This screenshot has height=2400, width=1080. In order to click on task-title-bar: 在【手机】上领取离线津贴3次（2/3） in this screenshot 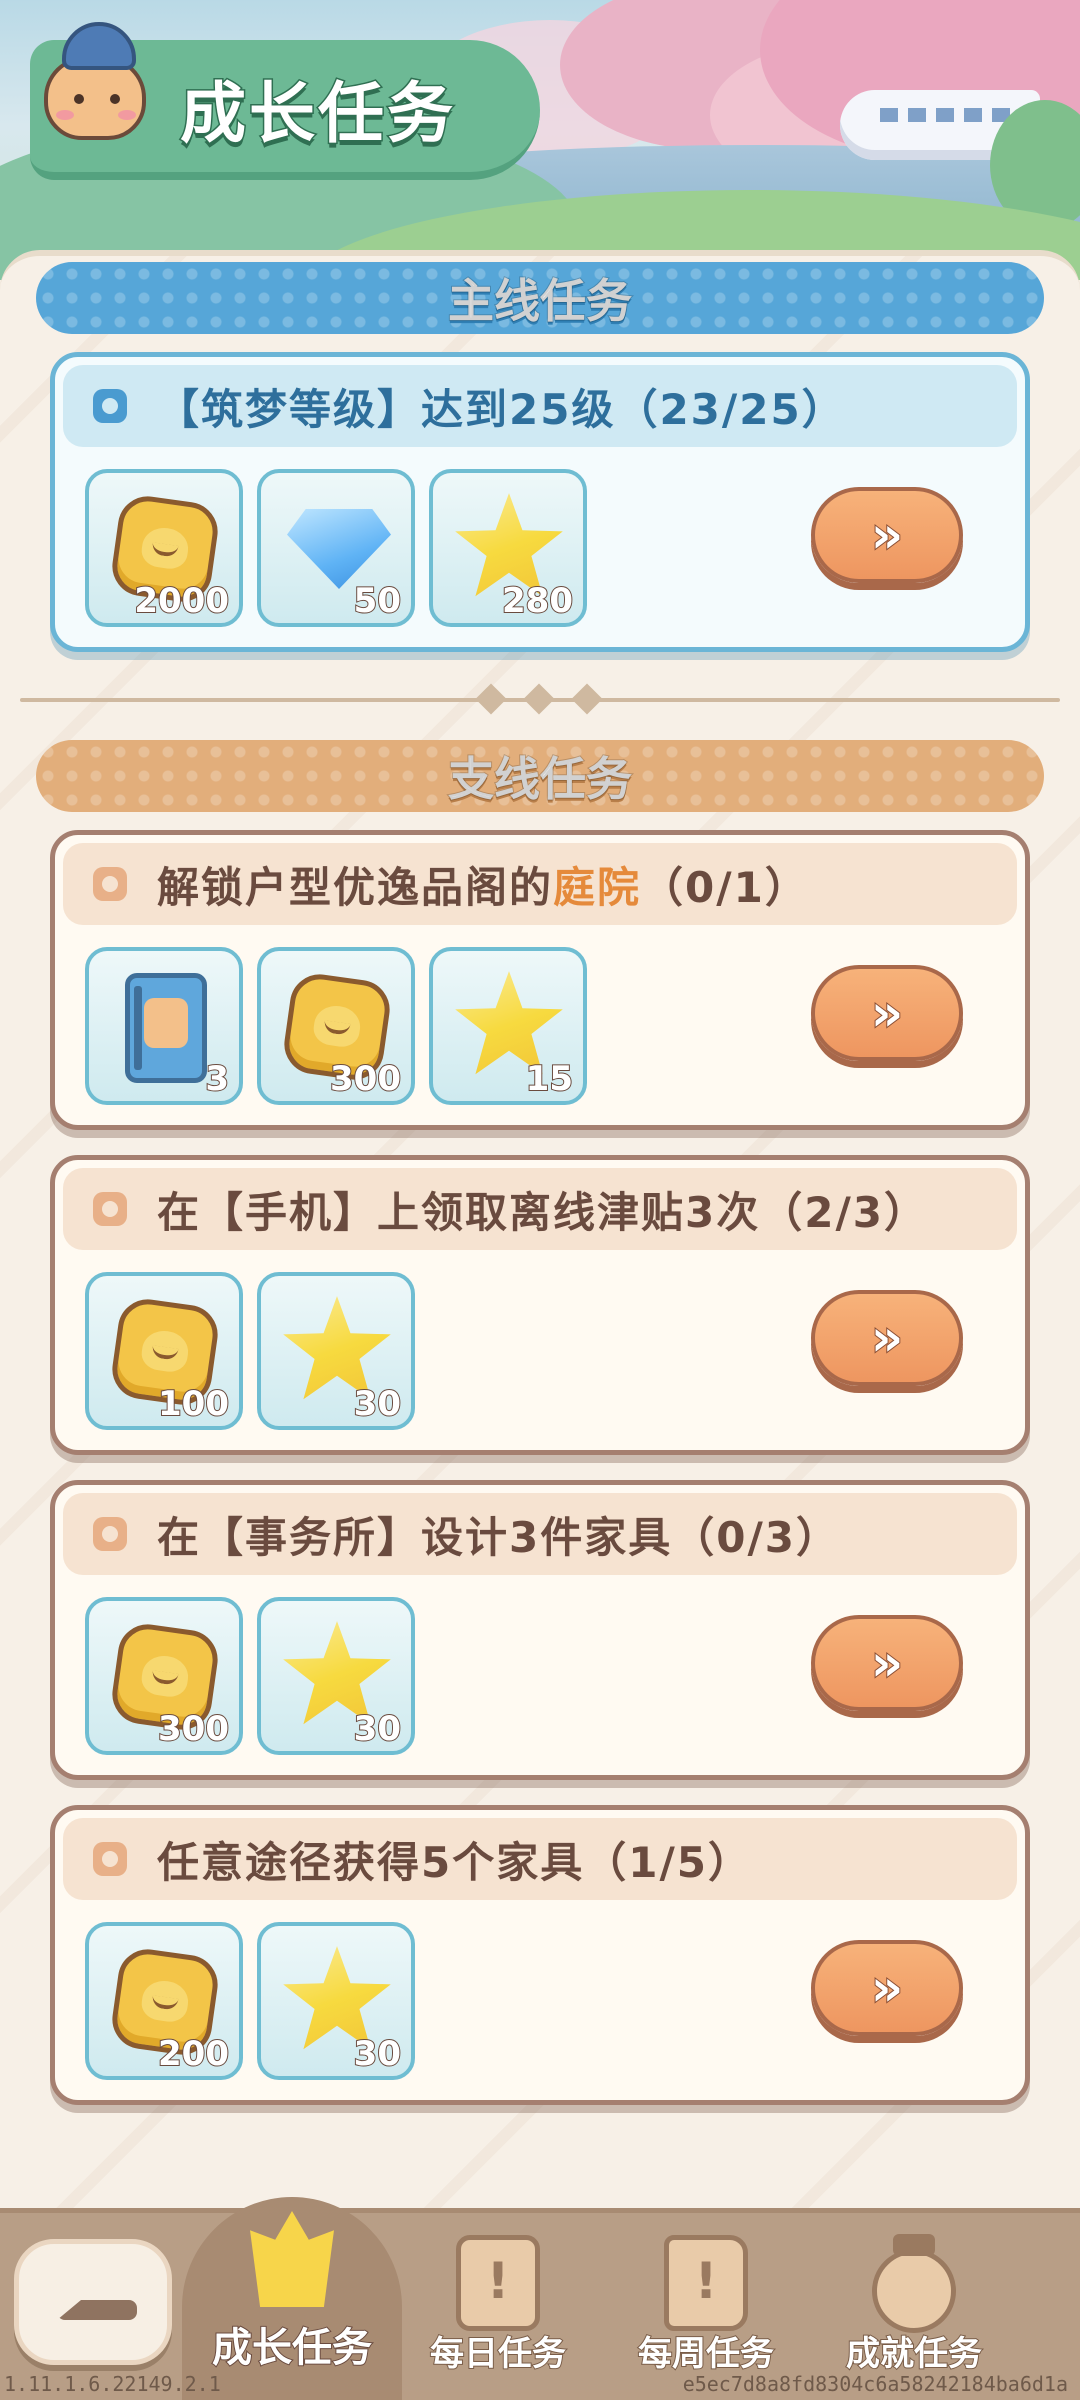, I will do `click(540, 1209)`.